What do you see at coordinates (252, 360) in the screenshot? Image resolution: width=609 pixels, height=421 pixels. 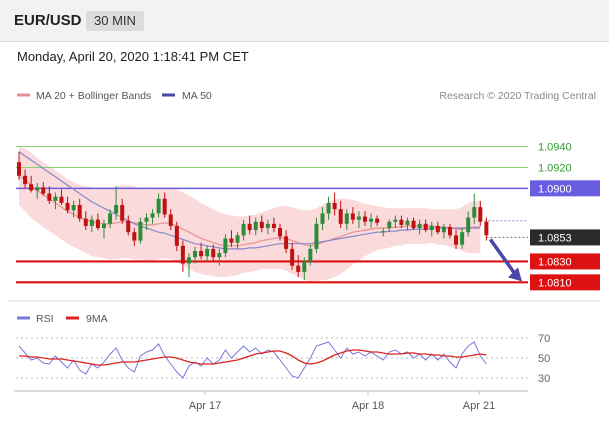 I see `rsi-line` at bounding box center [252, 360].